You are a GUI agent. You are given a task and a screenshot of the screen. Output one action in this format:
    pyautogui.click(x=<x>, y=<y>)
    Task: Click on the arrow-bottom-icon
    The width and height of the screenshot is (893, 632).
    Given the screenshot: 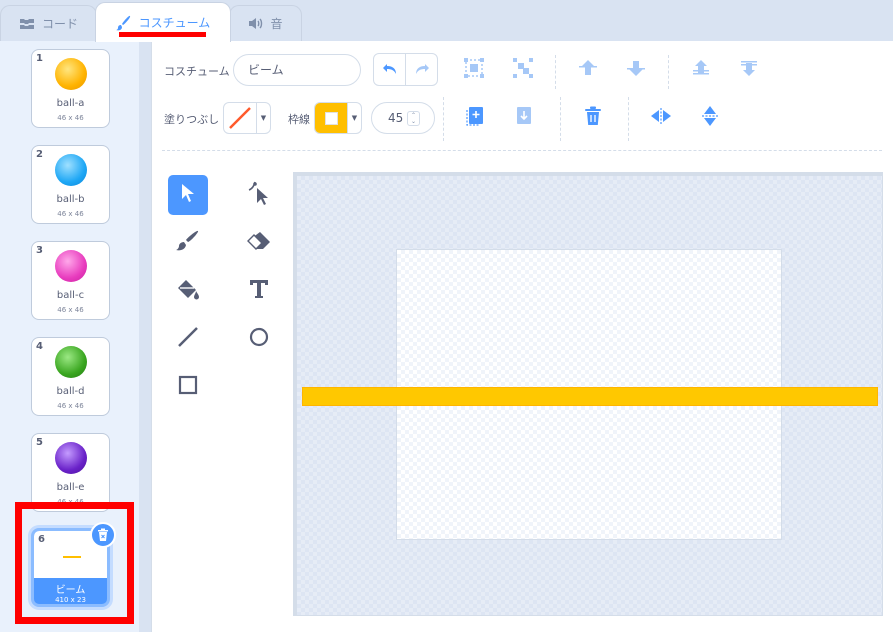 What is the action you would take?
    pyautogui.click(x=749, y=70)
    